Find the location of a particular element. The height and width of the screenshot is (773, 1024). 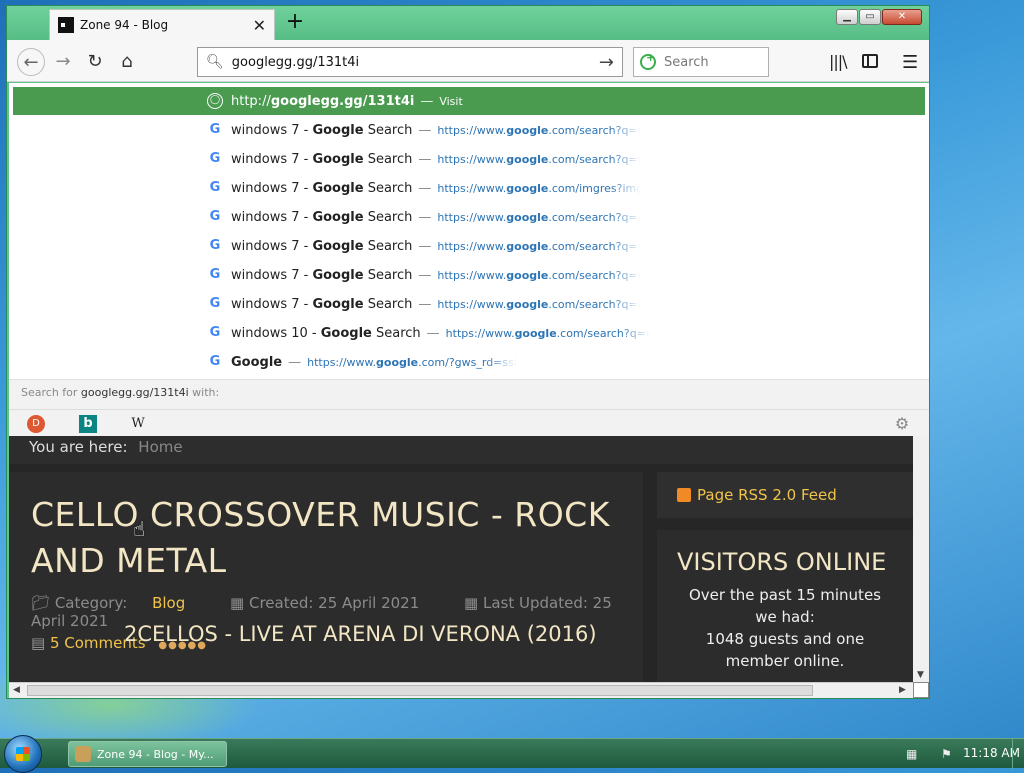

category-label: Category: is located at coordinates (91, 603).